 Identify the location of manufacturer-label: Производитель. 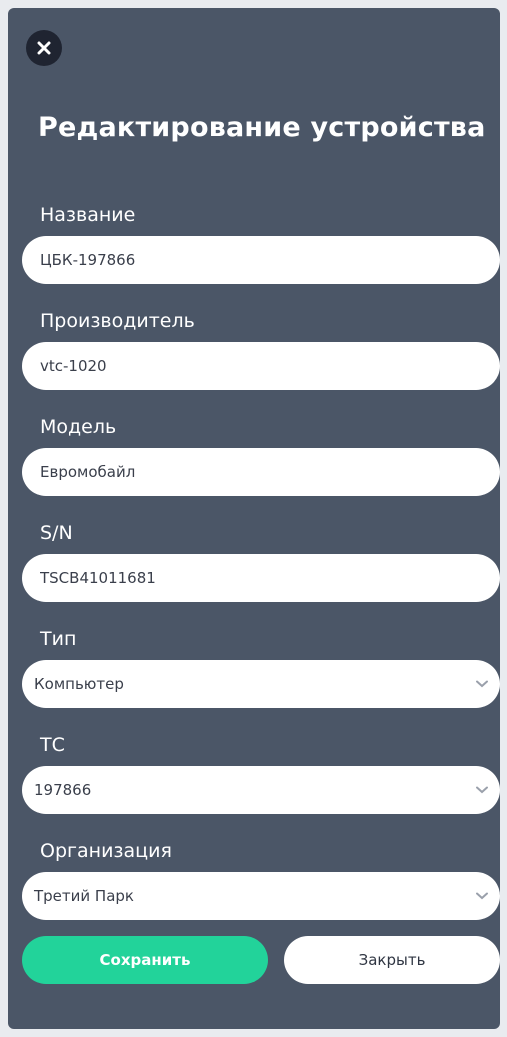
(117, 321).